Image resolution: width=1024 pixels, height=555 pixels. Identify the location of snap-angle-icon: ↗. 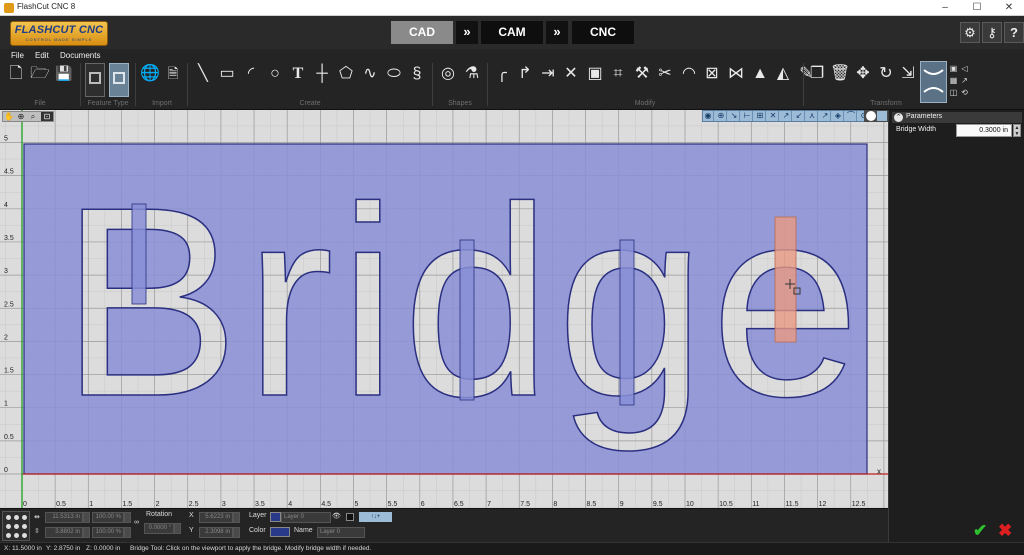
(825, 116).